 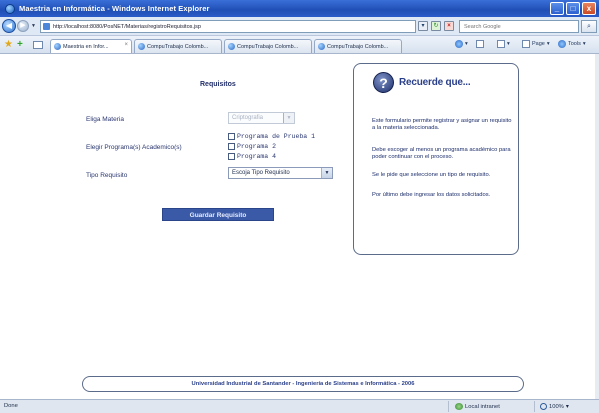 I want to click on materia-select-value: Criptografia, so click(x=248, y=118).